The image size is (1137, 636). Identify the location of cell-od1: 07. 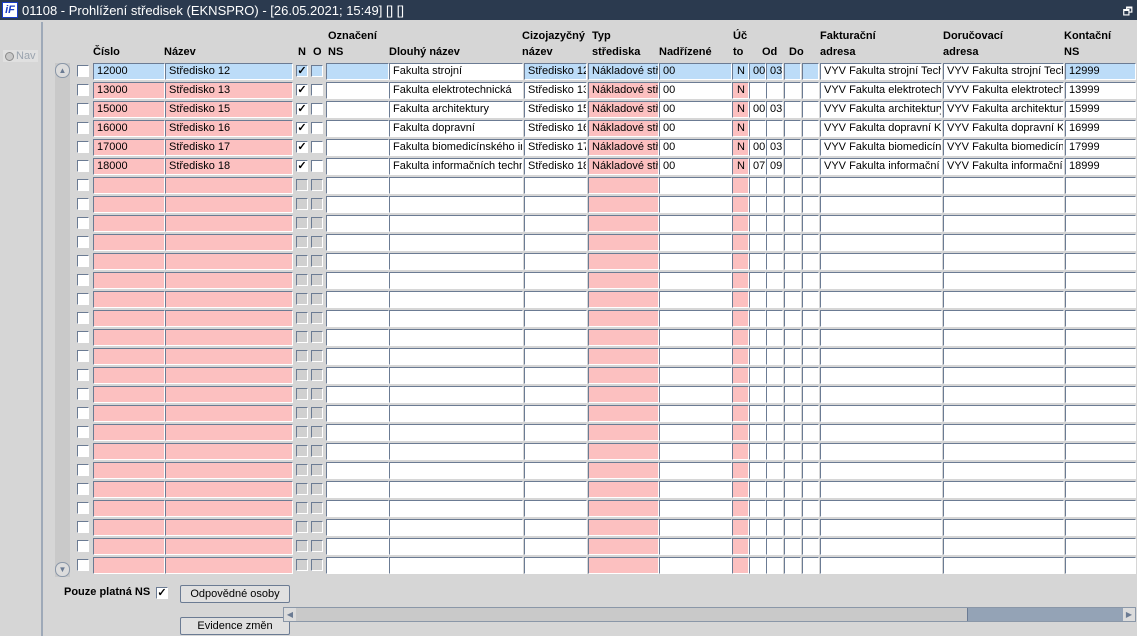
(757, 166).